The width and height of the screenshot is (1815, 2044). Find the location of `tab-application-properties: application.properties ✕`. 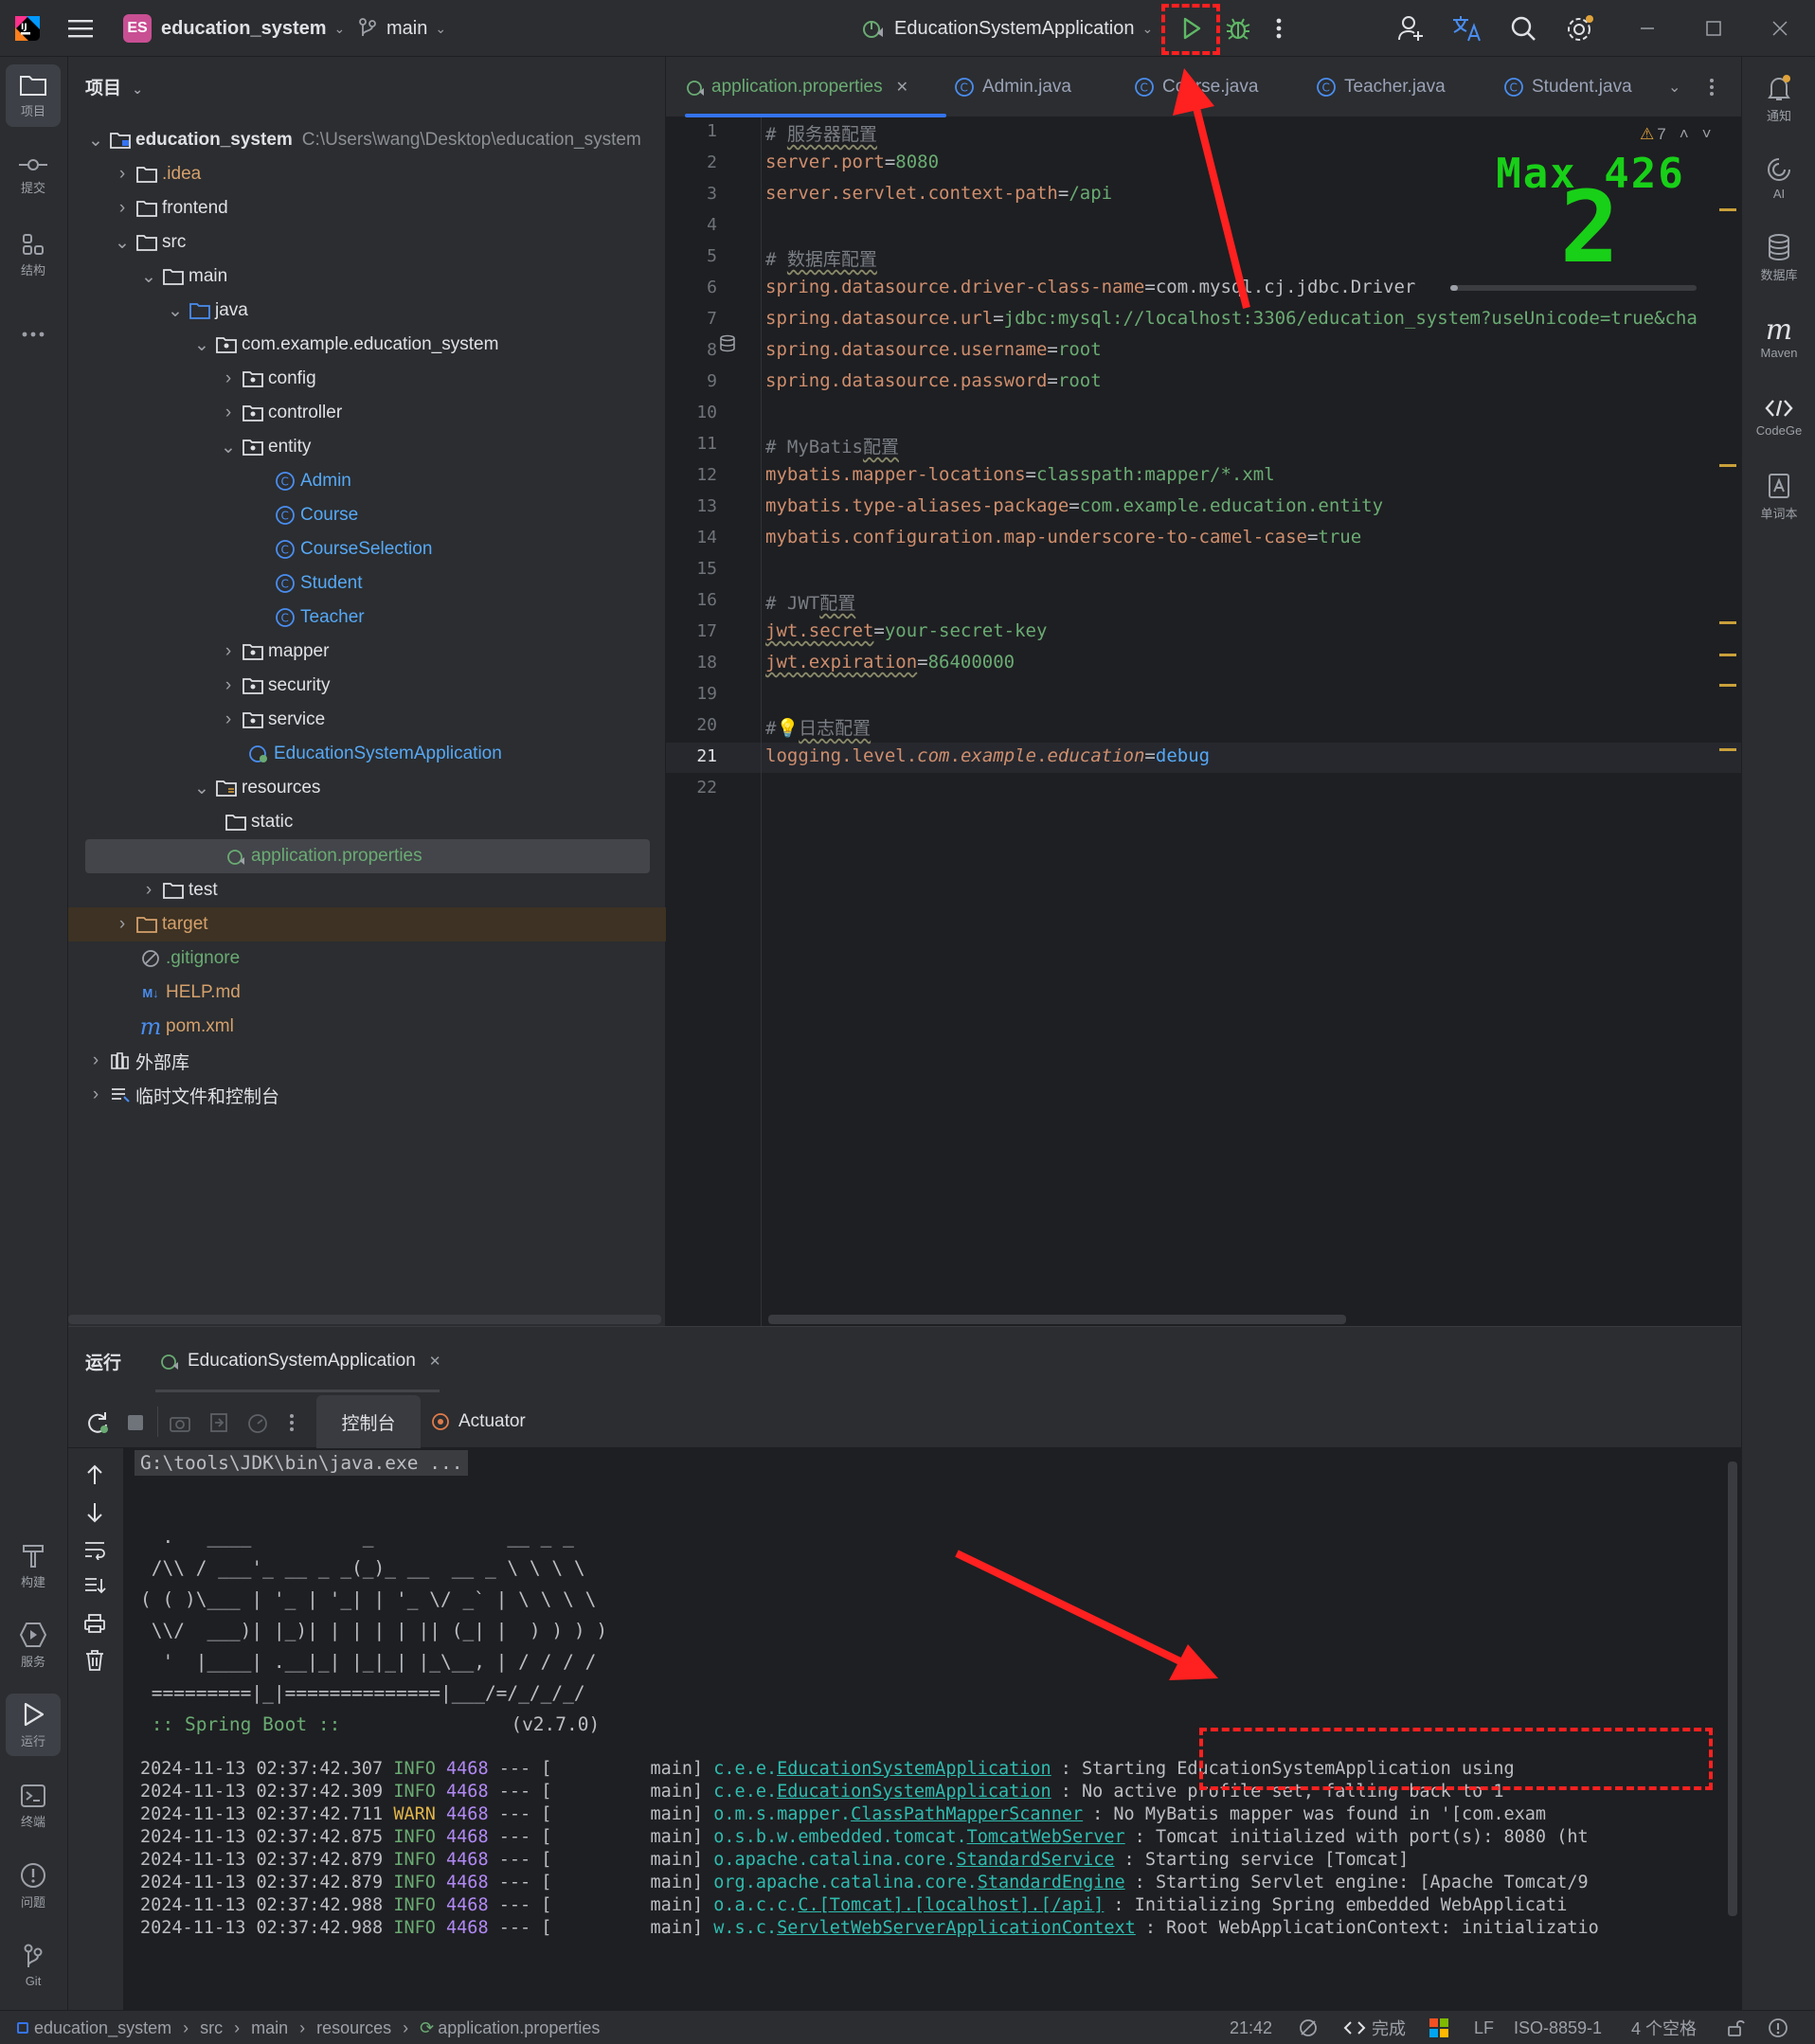

tab-application-properties: application.properties ✕ is located at coordinates (816, 87).